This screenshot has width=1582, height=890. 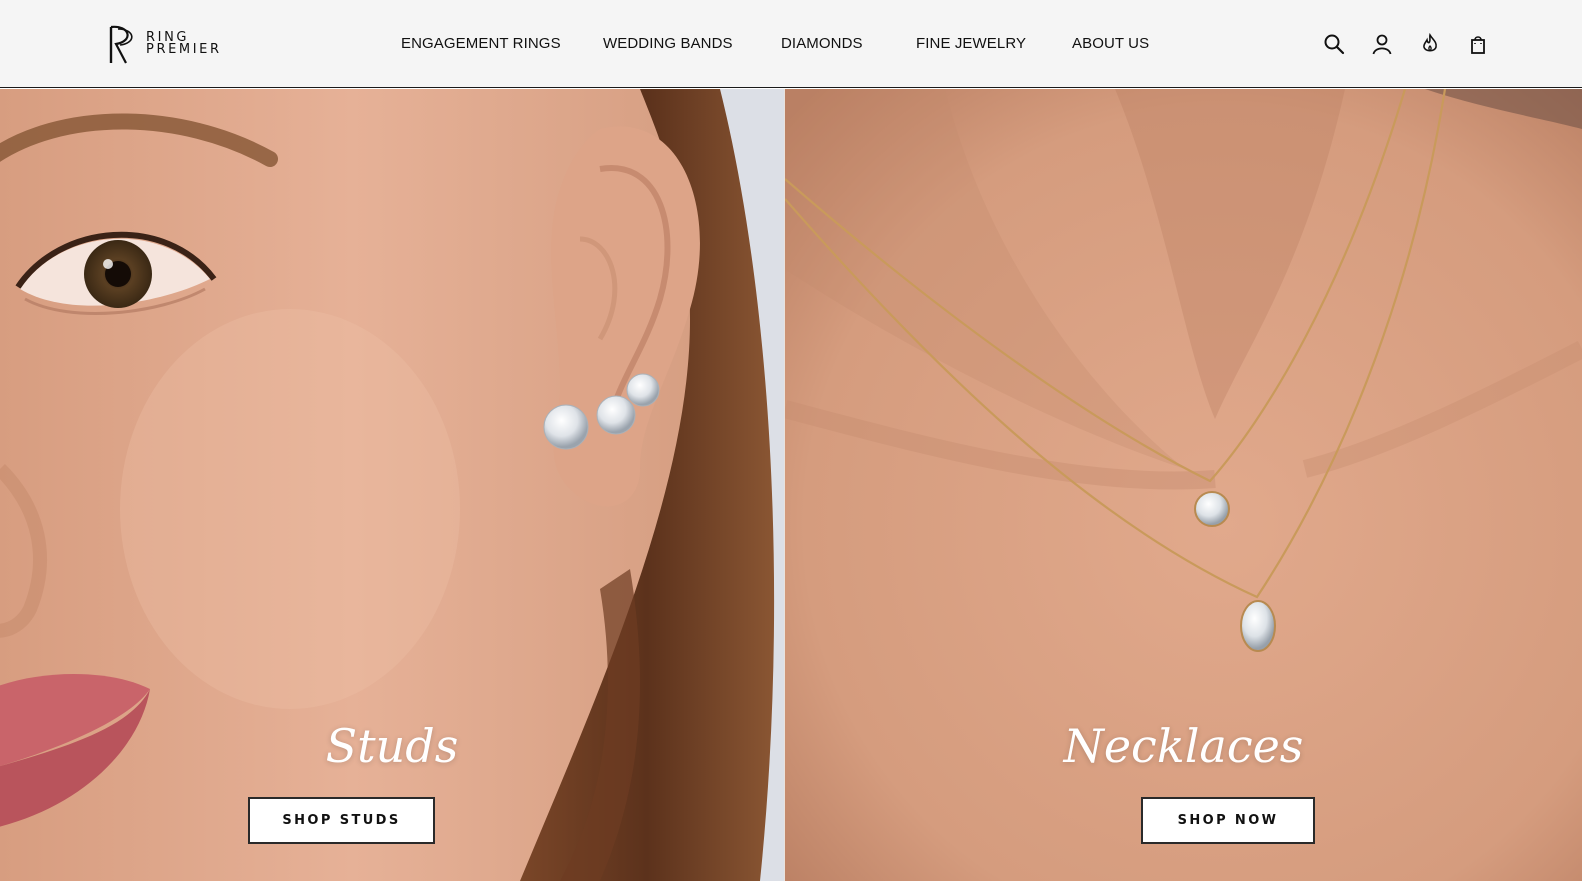 What do you see at coordinates (971, 43) in the screenshot?
I see `nav-item-fine-jewelry: FINE JEWELRY` at bounding box center [971, 43].